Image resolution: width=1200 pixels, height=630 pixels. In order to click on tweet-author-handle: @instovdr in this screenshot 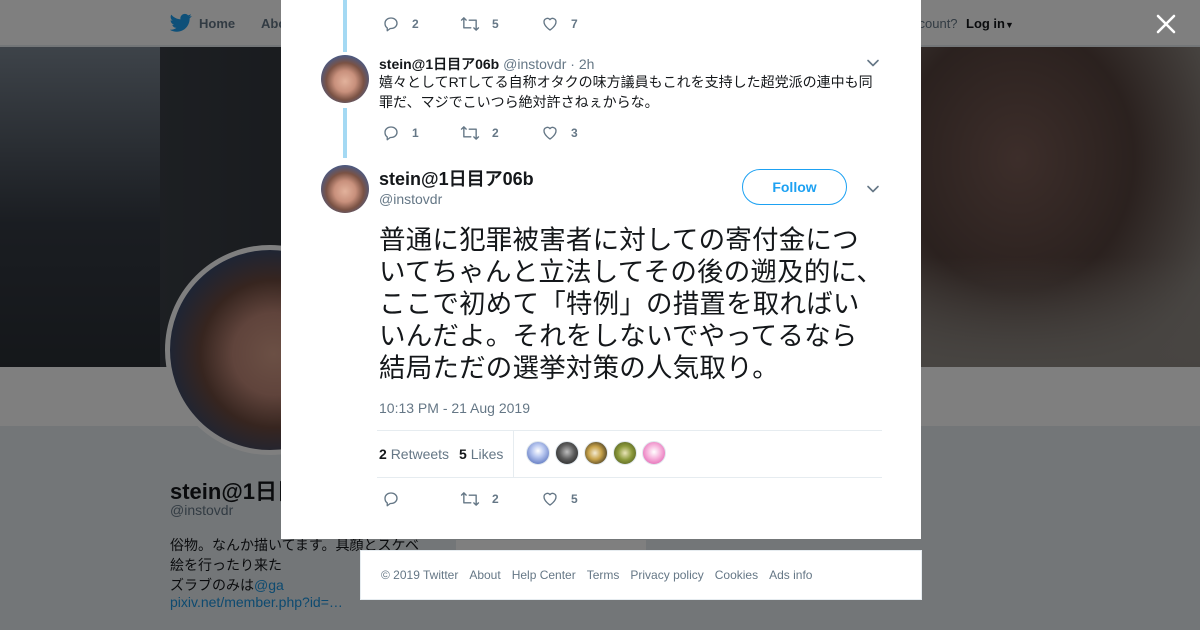, I will do `click(534, 64)`.